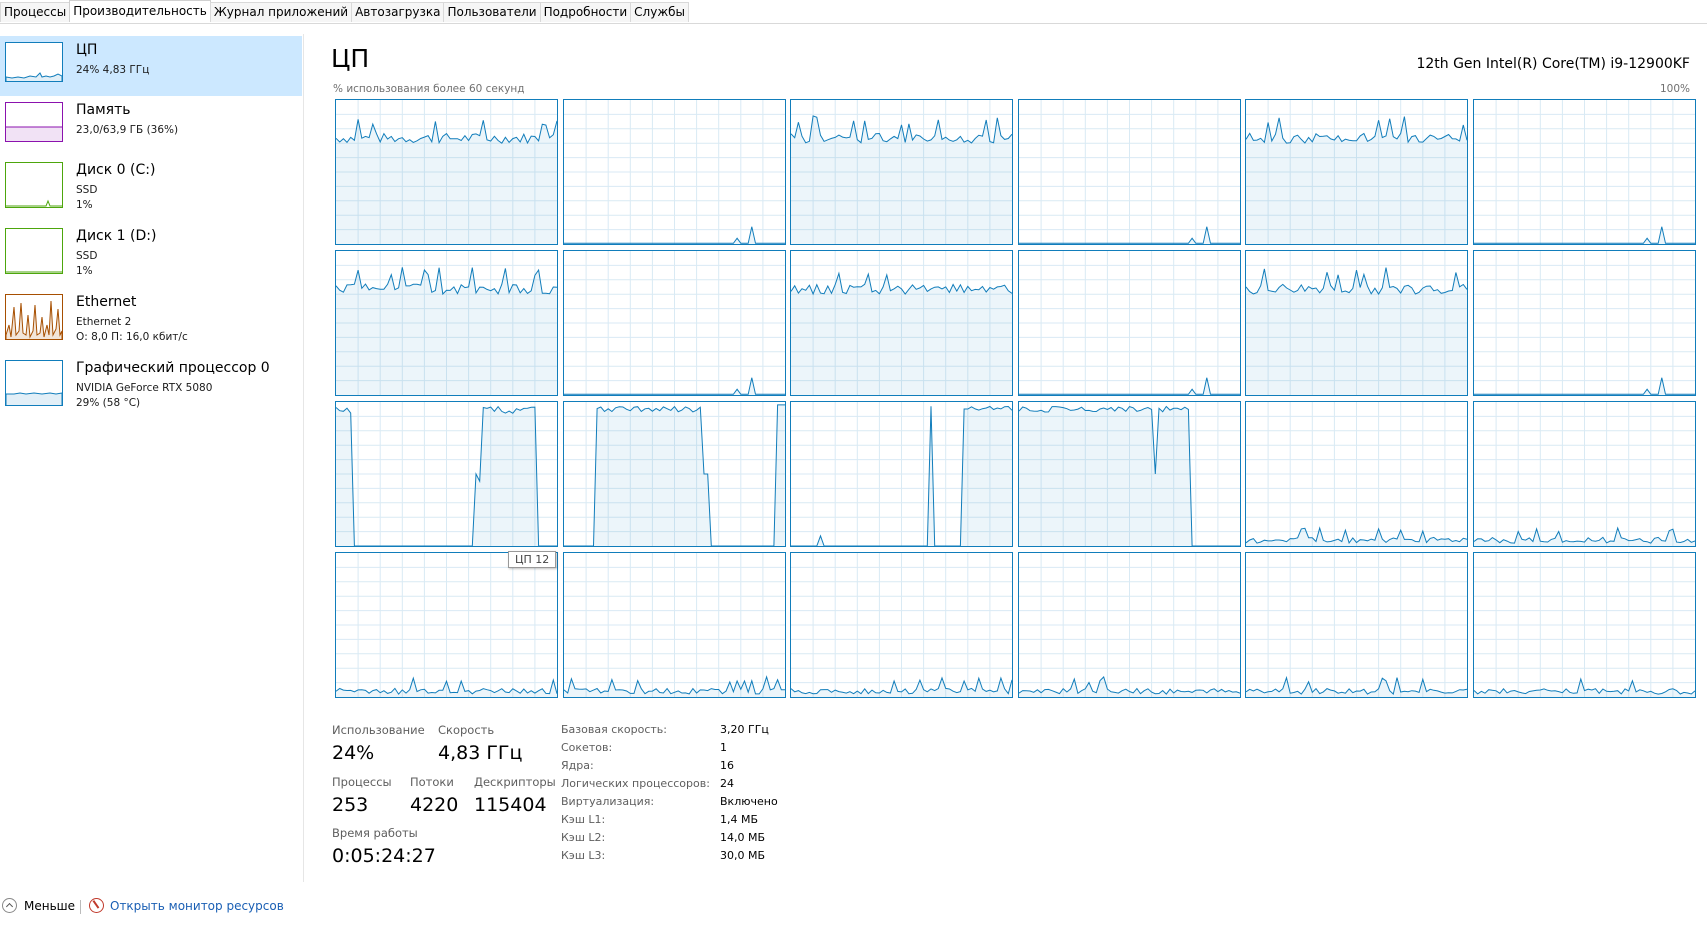 This screenshot has width=1707, height=928. Describe the element at coordinates (577, 765) in the screenshot. I see `info-label: Ядра:` at that location.